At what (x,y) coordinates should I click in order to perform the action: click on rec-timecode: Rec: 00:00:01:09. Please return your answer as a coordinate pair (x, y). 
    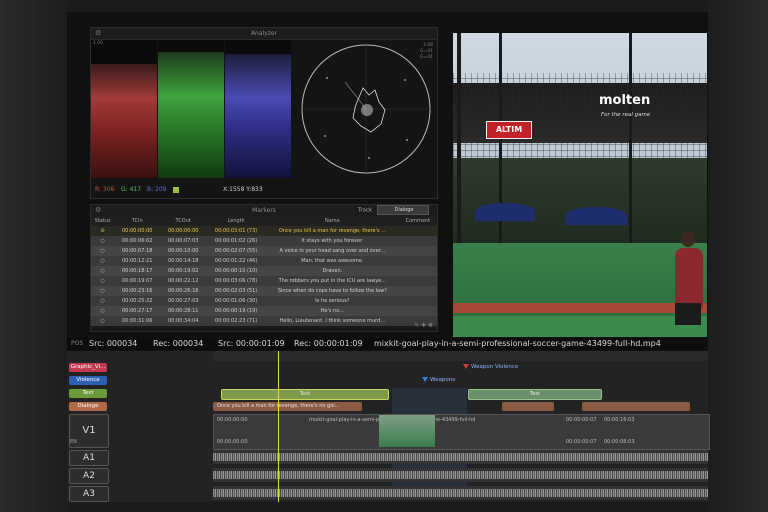
    Looking at the image, I should click on (328, 343).